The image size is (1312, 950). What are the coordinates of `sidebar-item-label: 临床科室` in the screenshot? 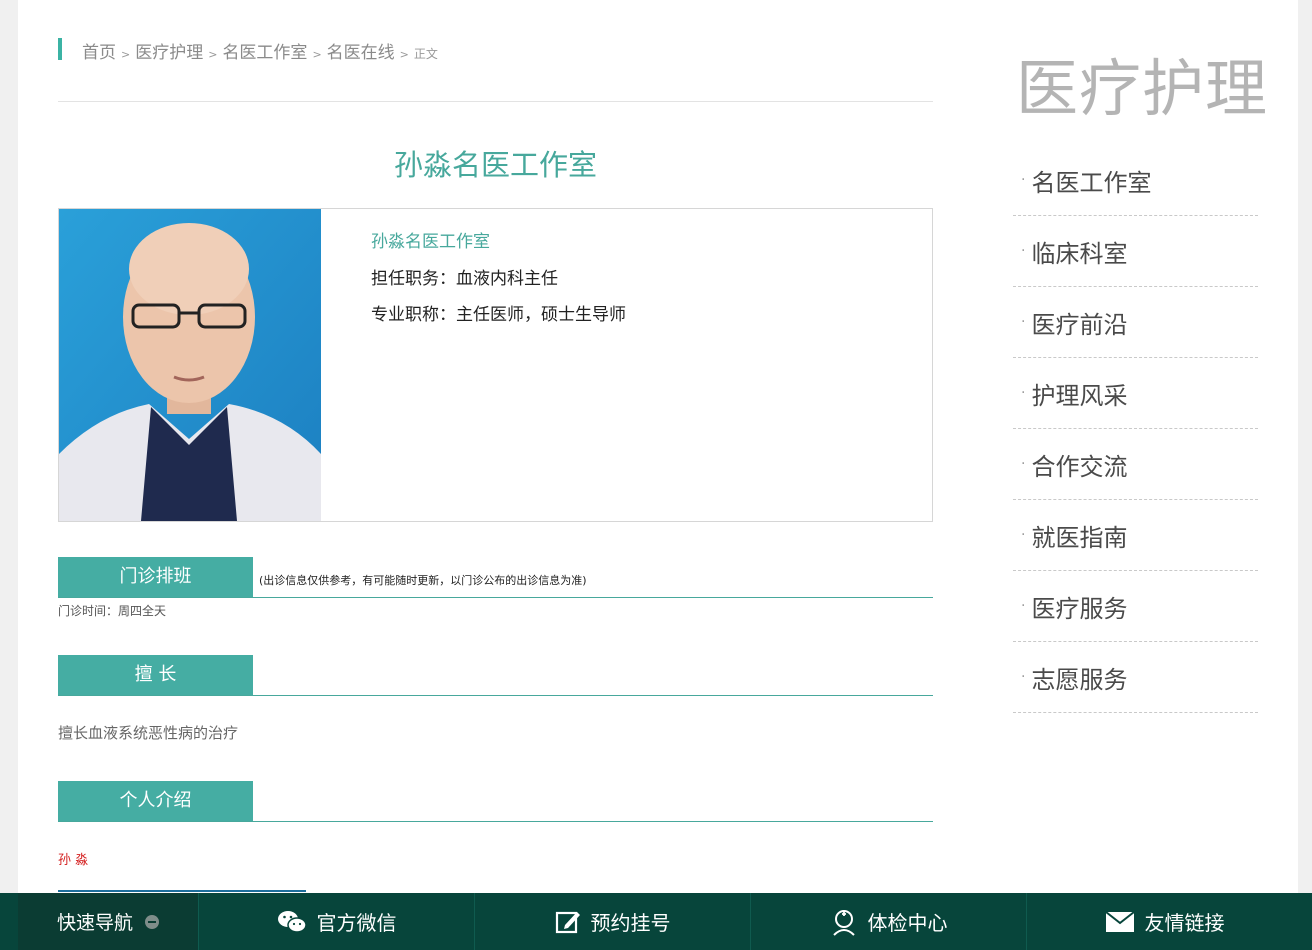 It's located at (1079, 253).